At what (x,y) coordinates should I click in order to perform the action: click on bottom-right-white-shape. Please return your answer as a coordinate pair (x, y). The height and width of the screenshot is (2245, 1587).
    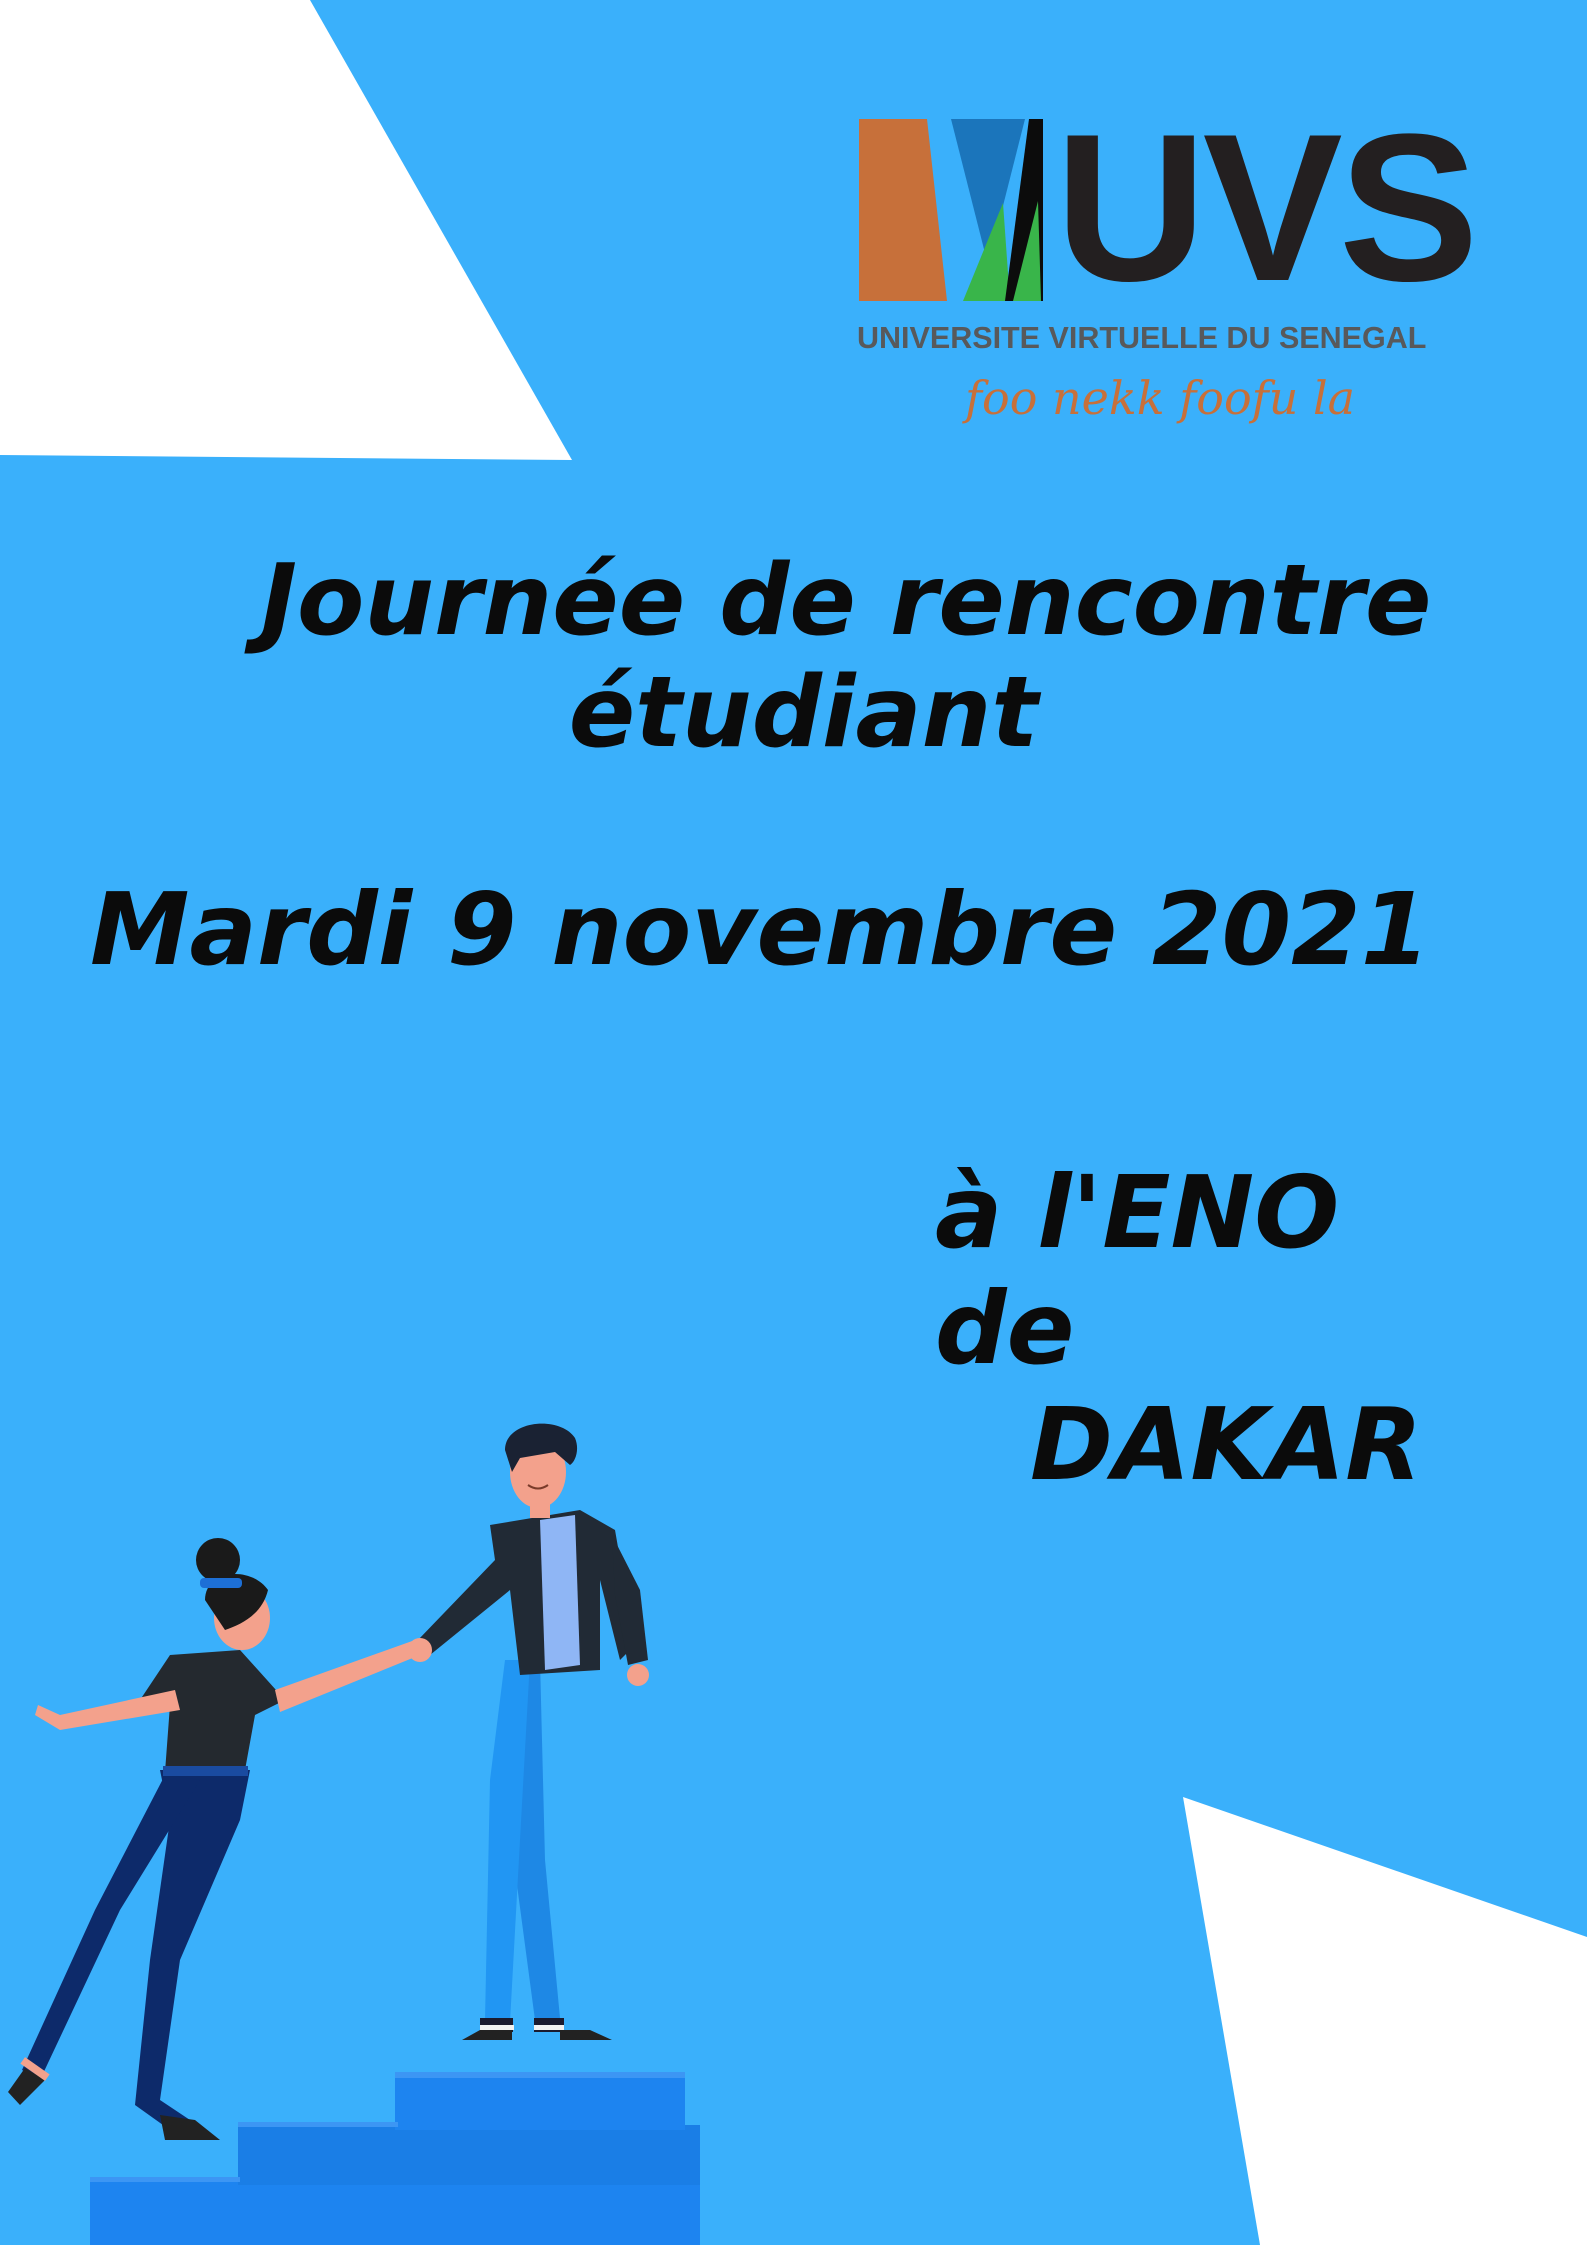
    Looking at the image, I should click on (1385, 2021).